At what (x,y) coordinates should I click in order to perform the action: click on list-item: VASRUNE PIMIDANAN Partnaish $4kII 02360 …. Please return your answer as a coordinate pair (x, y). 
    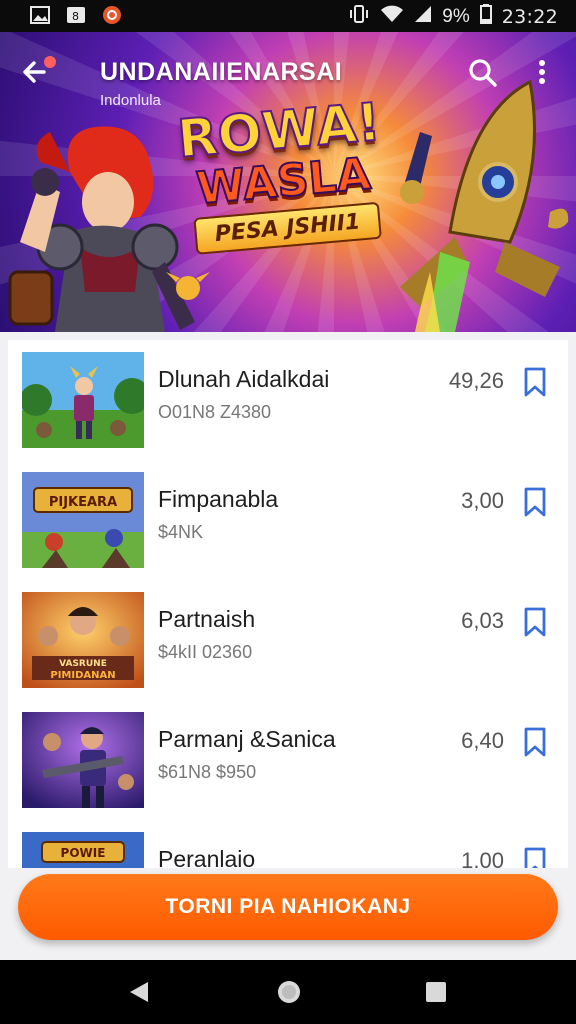
    Looking at the image, I should click on (288, 640).